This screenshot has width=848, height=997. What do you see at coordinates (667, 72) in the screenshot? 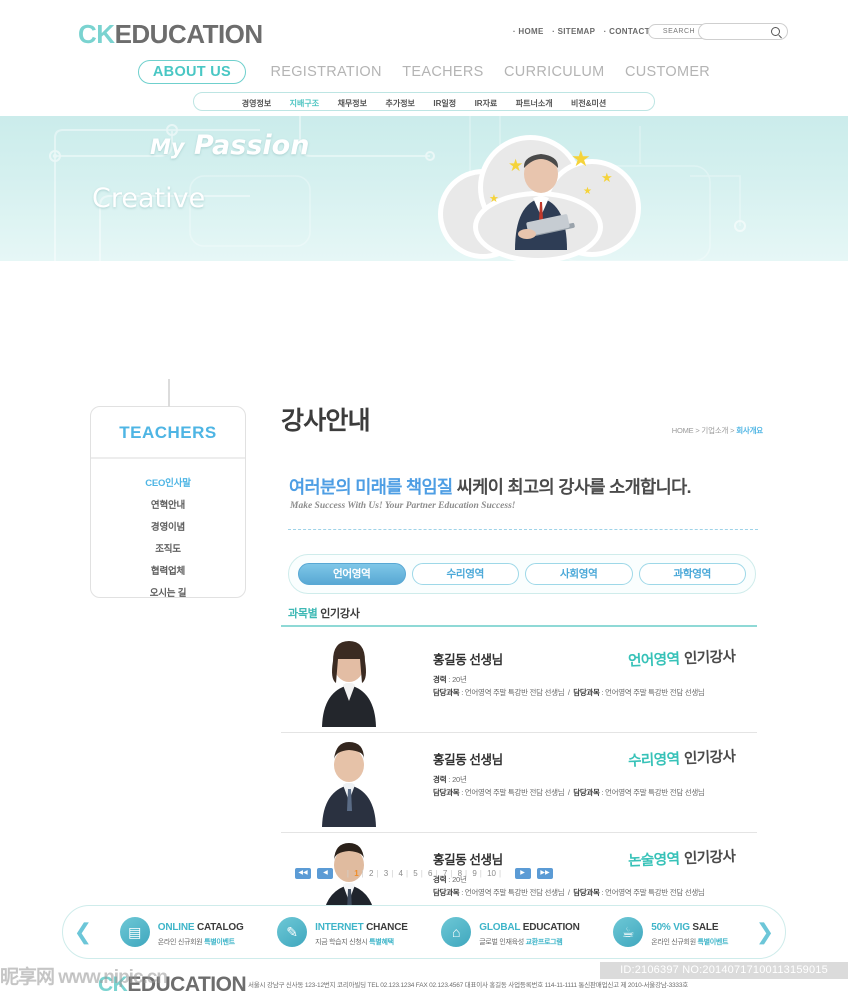
I see `nav-item-customer: CUSTOMER` at bounding box center [667, 72].